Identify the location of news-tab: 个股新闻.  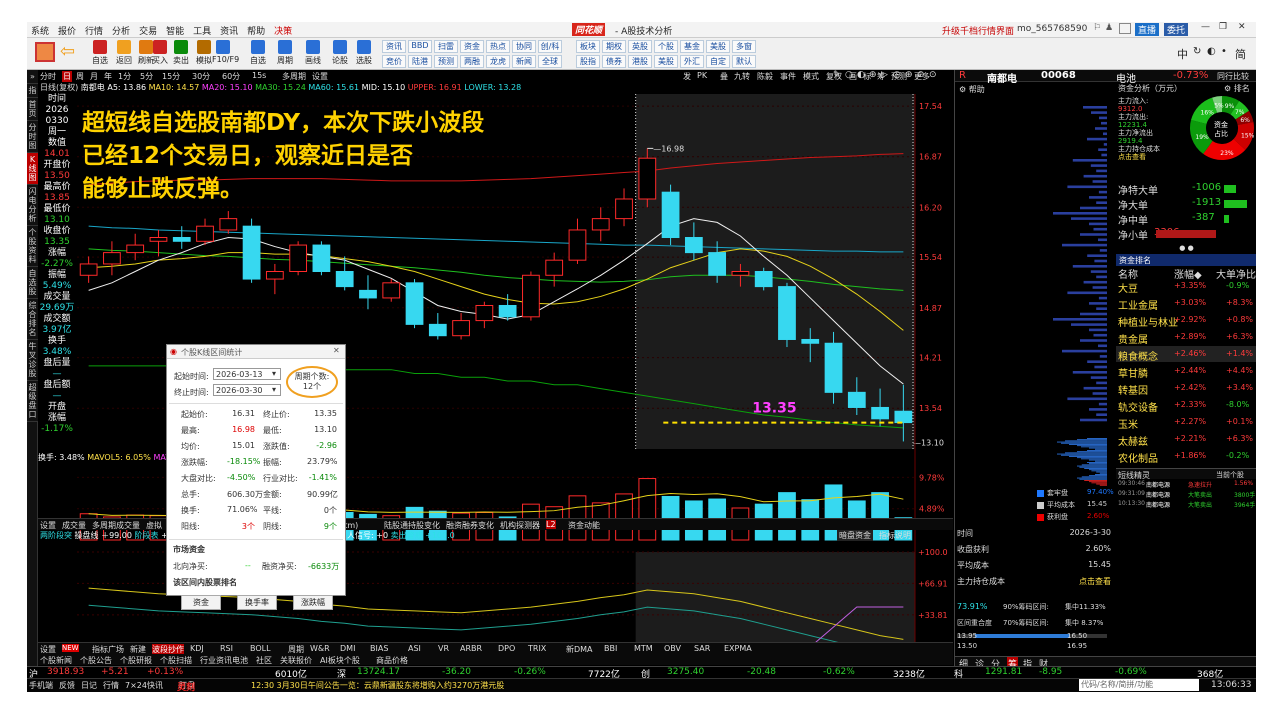
(56, 660).